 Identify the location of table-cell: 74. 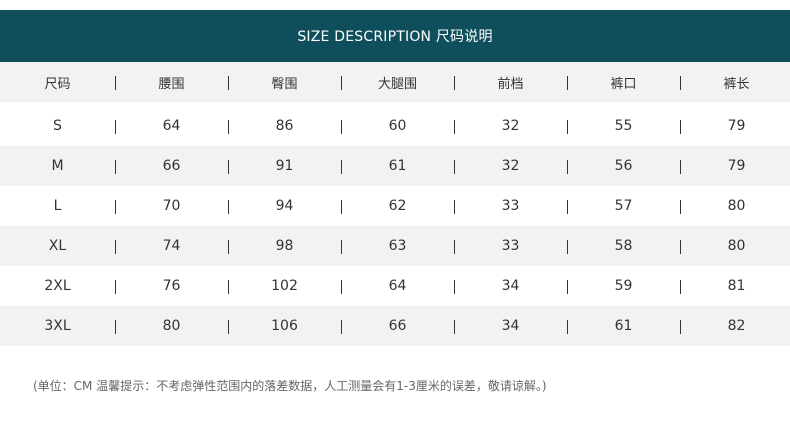
(171, 246).